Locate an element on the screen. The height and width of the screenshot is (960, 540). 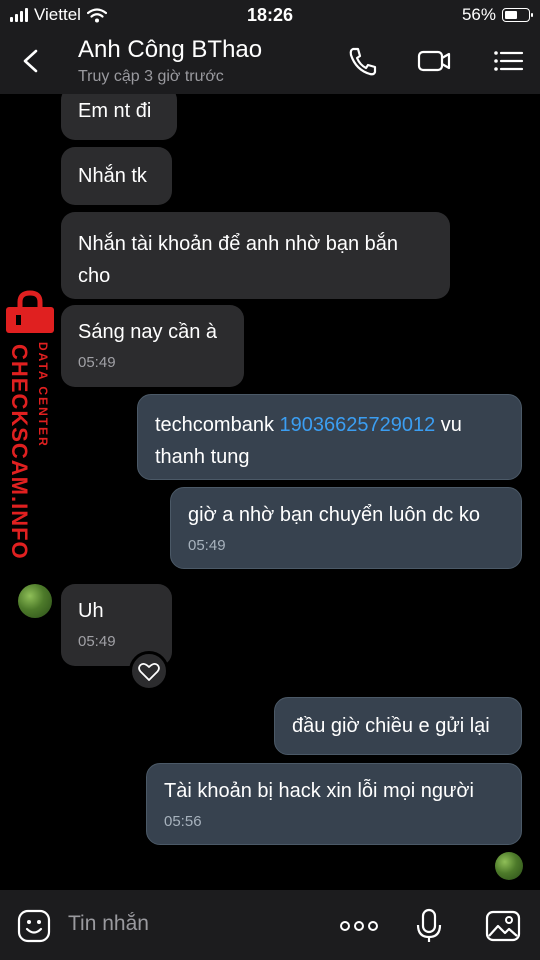
chat-header: Anh Công BThao Truy cập 3 giờ trước is located at coordinates (270, 62).